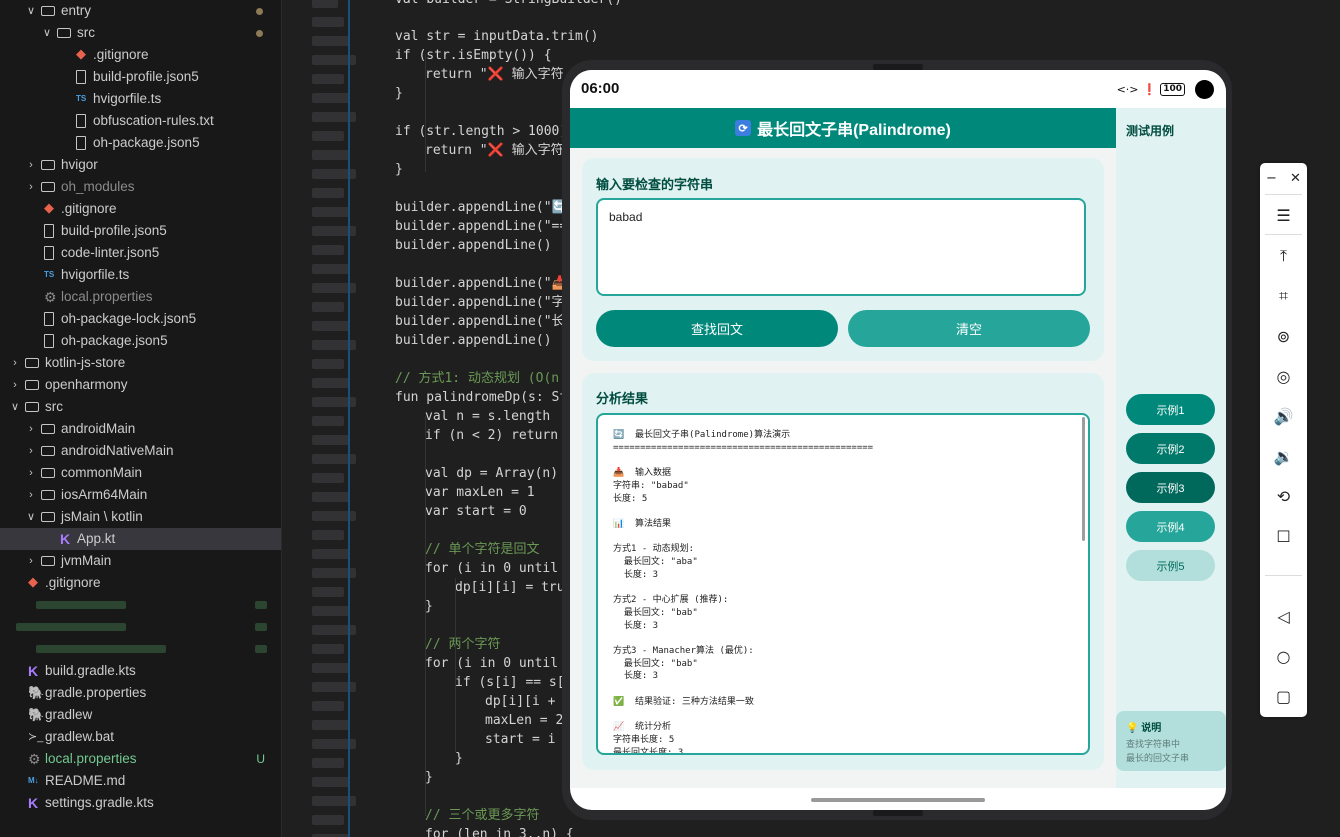 The image size is (1340, 837). I want to click on minimize-icon: −, so click(1271, 178).